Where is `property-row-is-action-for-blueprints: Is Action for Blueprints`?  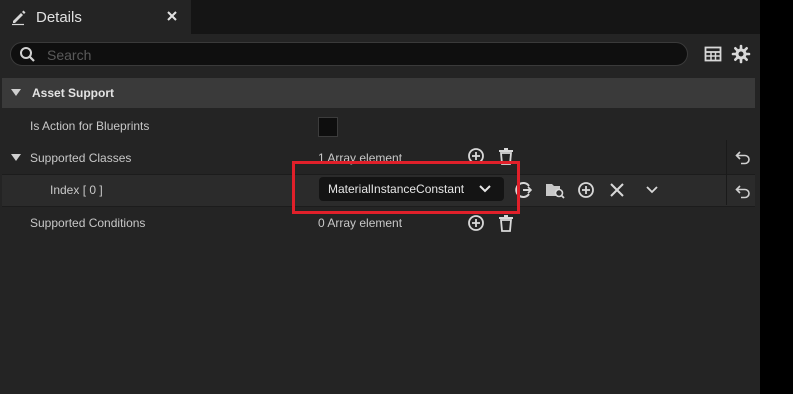 property-row-is-action-for-blueprints: Is Action for Blueprints is located at coordinates (378, 126).